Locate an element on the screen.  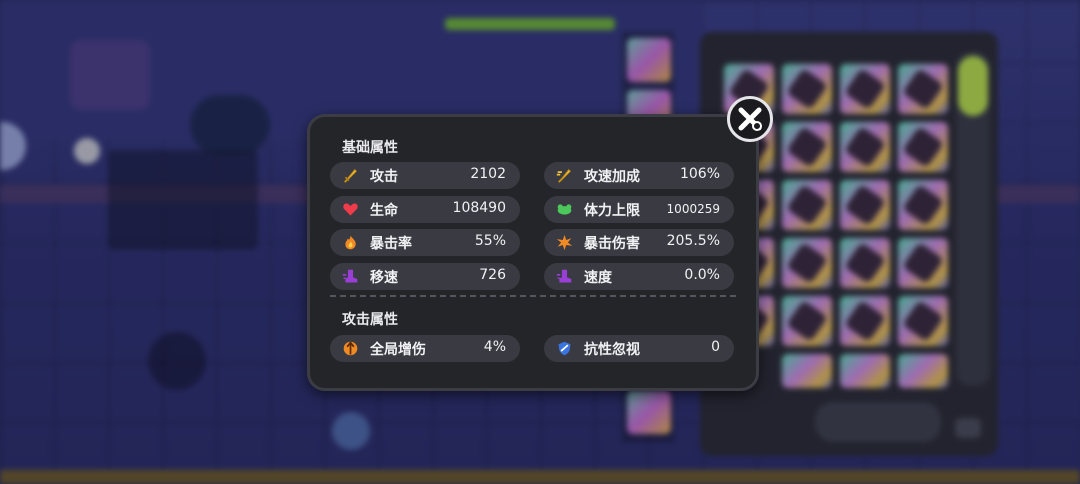
stat-row-crit-damage: 暴击伤害 205.5% is located at coordinates (639, 242).